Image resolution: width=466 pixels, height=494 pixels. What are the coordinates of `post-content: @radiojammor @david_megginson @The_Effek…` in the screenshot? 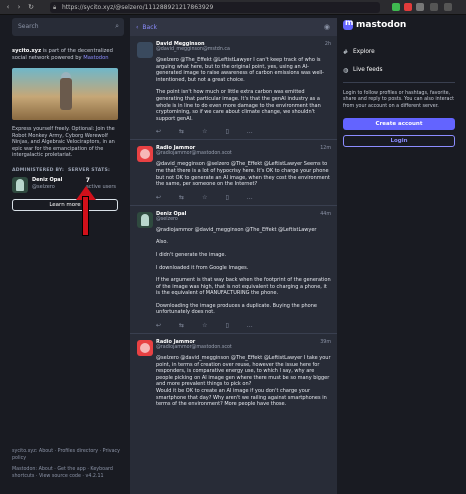 It's located at (243, 271).